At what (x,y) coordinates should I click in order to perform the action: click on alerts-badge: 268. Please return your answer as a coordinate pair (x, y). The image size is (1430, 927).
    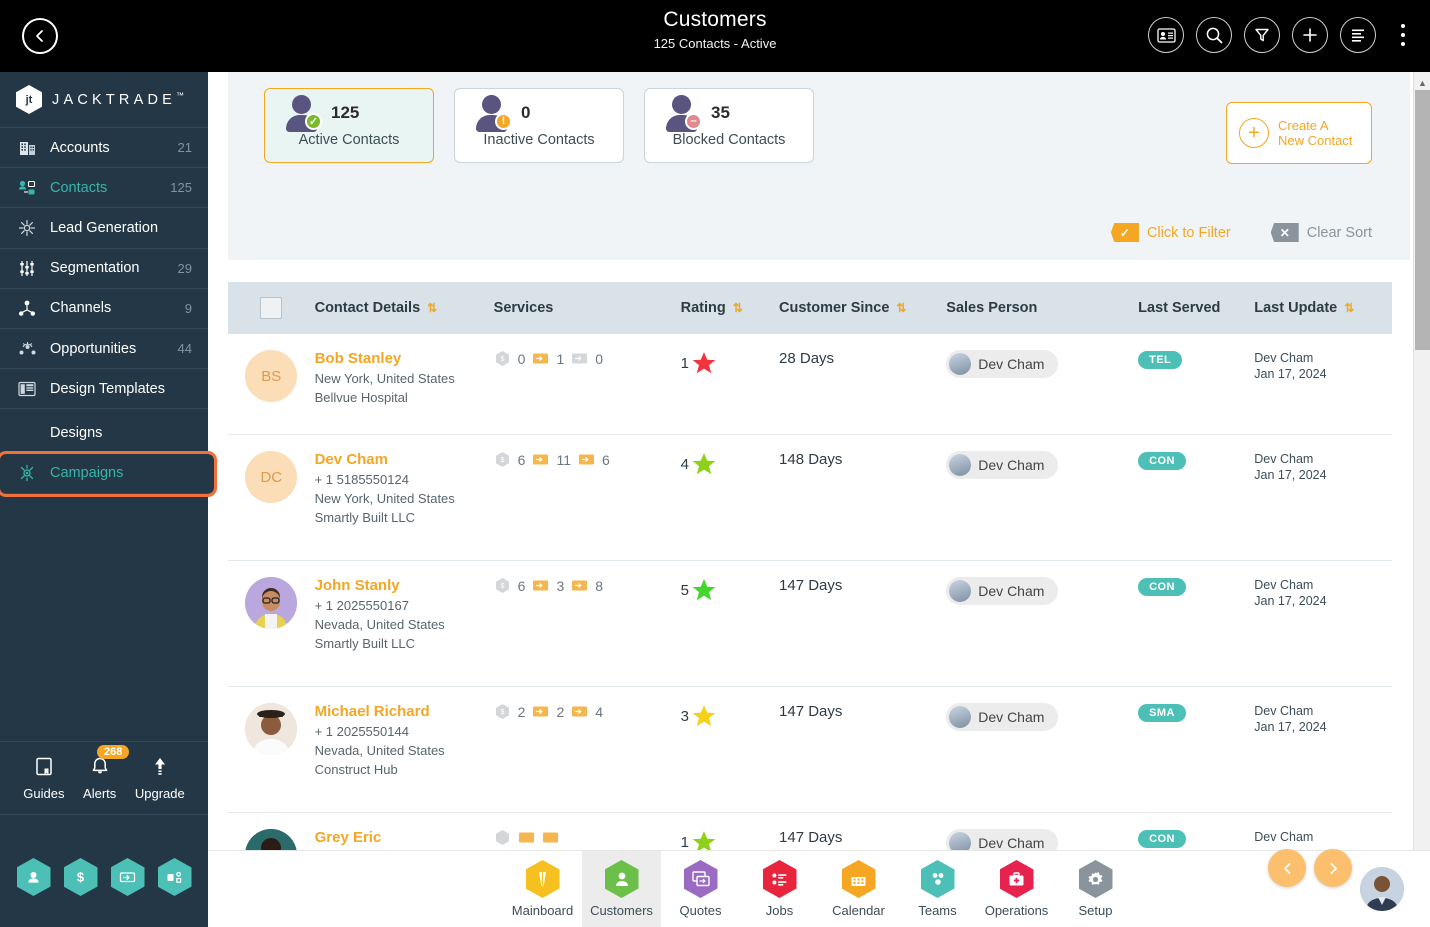
    Looking at the image, I should click on (113, 752).